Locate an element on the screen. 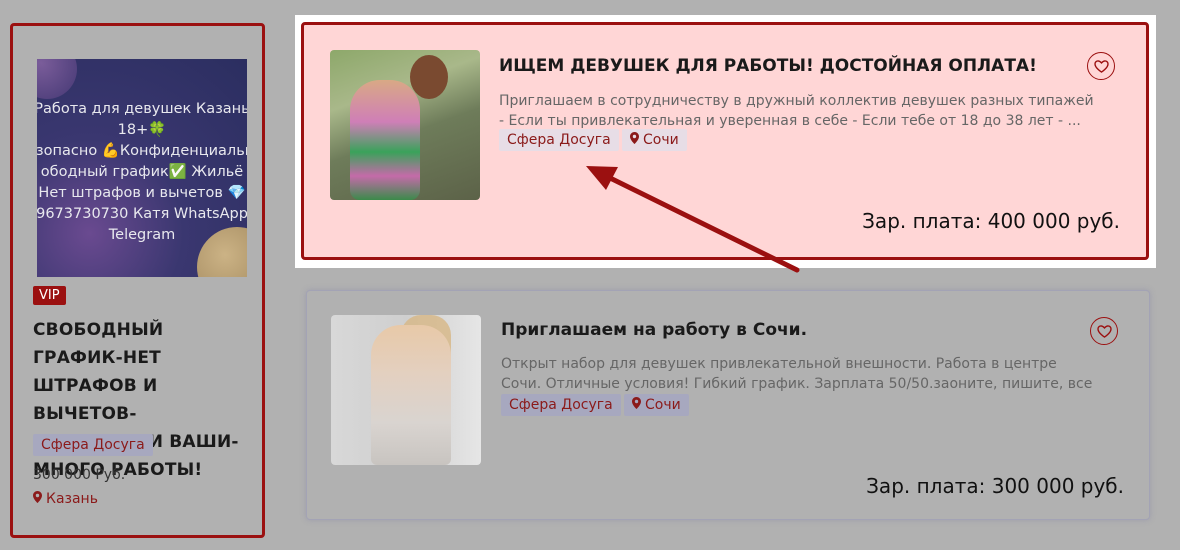 This screenshot has height=550, width=1180. photo-head is located at coordinates (429, 77).